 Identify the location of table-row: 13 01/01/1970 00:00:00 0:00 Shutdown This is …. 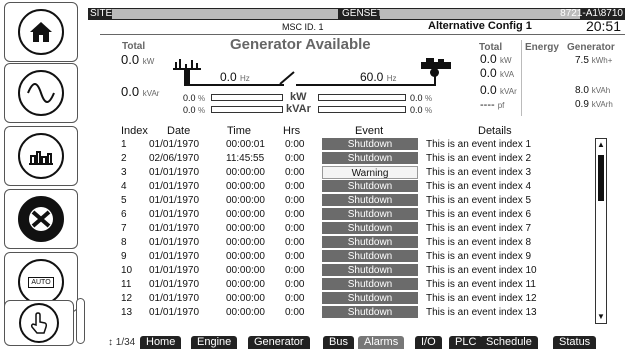
(340, 312).